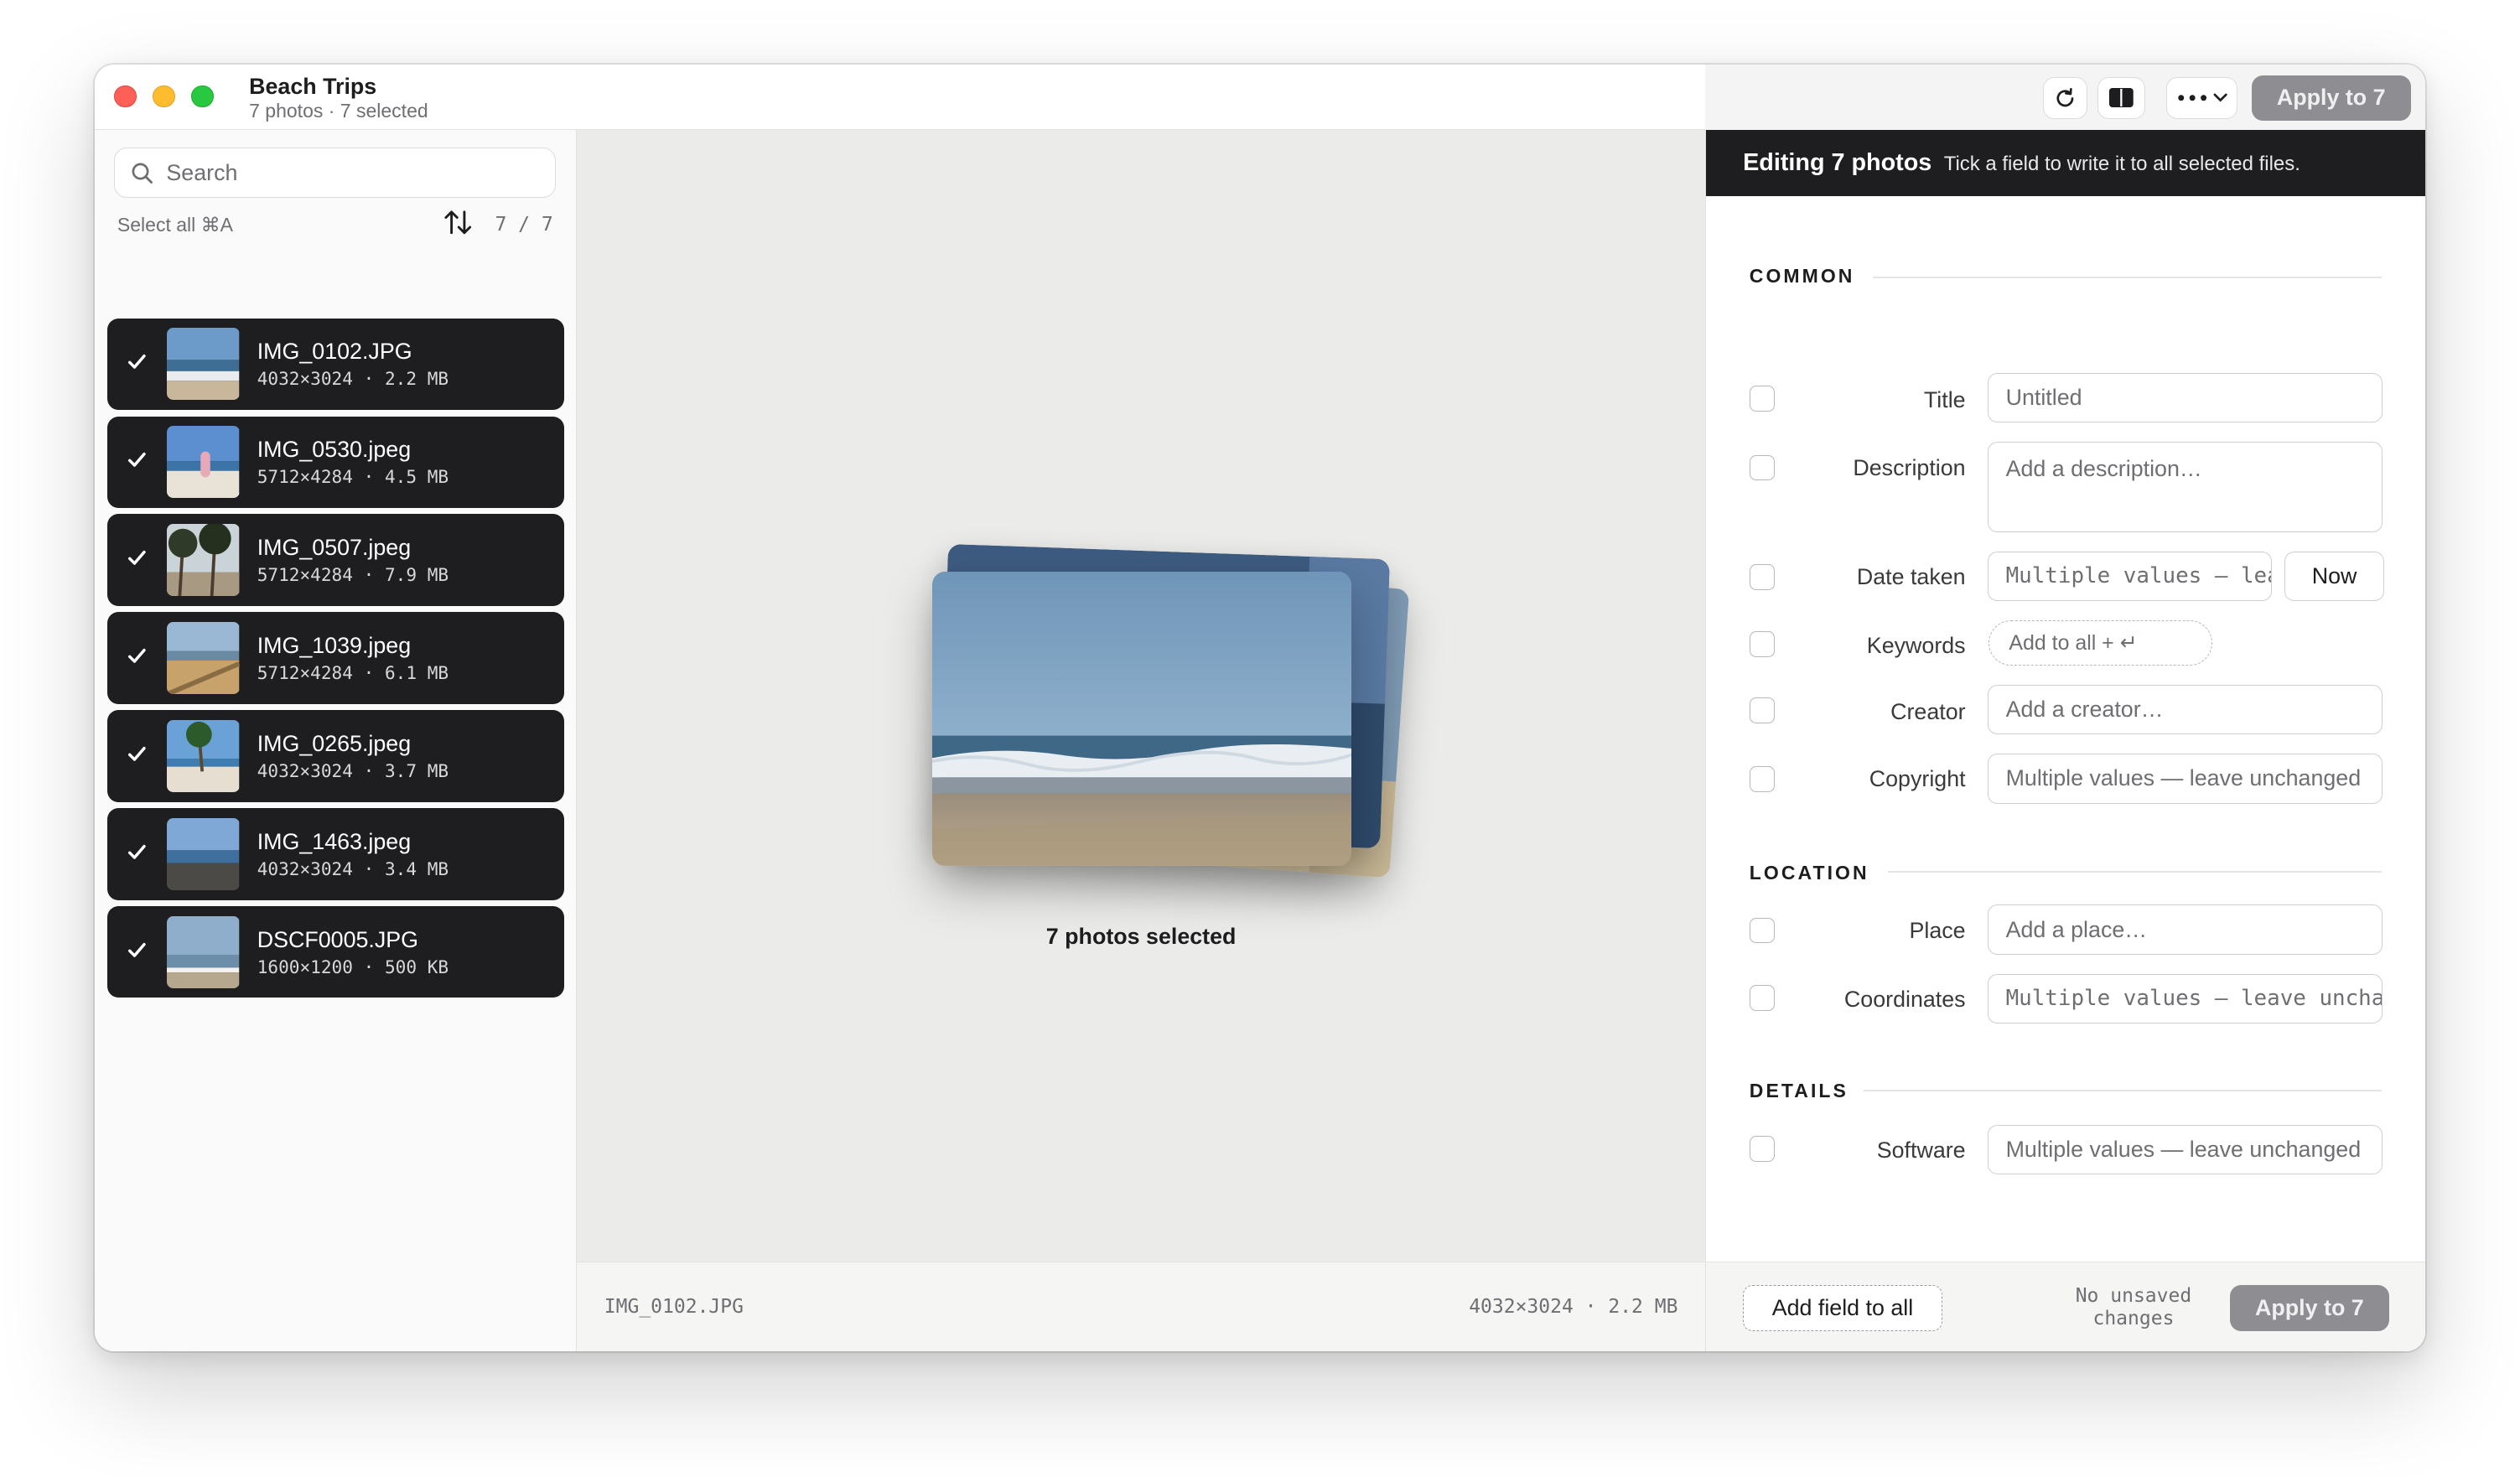  What do you see at coordinates (2129, 576) in the screenshot?
I see `date-taken-field: Multiple values — leave unchanged` at bounding box center [2129, 576].